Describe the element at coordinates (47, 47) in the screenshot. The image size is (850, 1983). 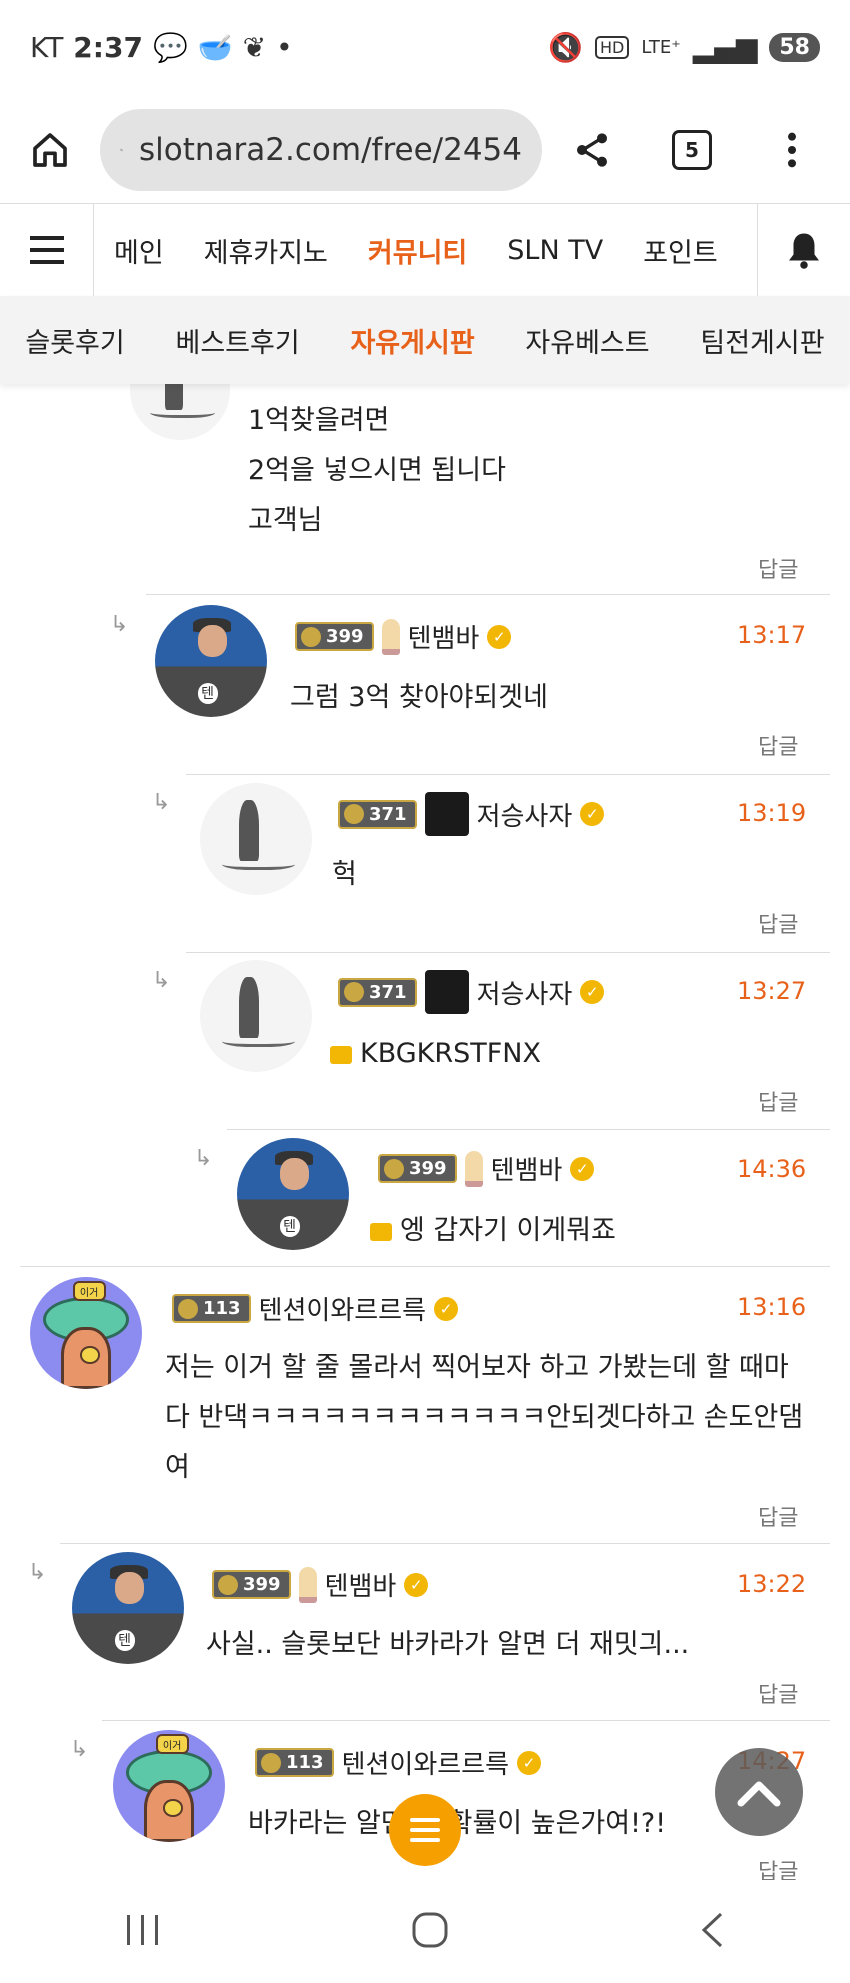
I see `carrier-label: KT` at that location.